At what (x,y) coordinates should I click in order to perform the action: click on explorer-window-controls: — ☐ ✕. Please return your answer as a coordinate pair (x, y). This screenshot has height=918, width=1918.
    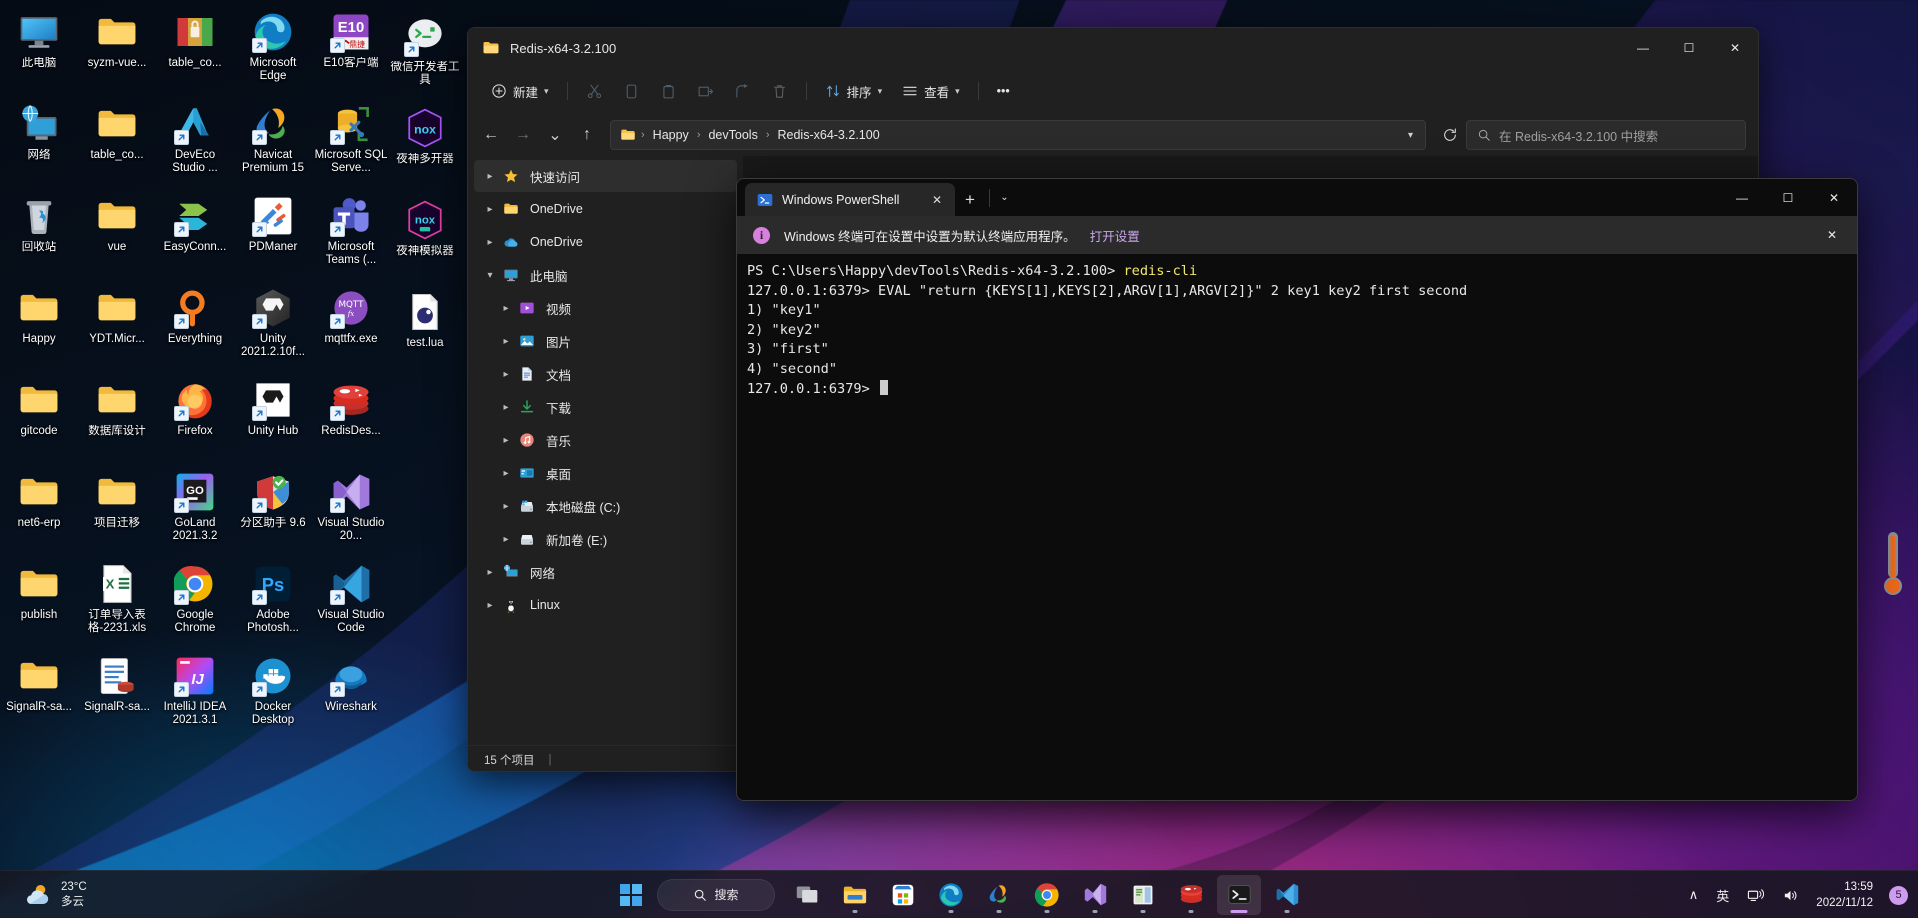
    Looking at the image, I should click on (1689, 48).